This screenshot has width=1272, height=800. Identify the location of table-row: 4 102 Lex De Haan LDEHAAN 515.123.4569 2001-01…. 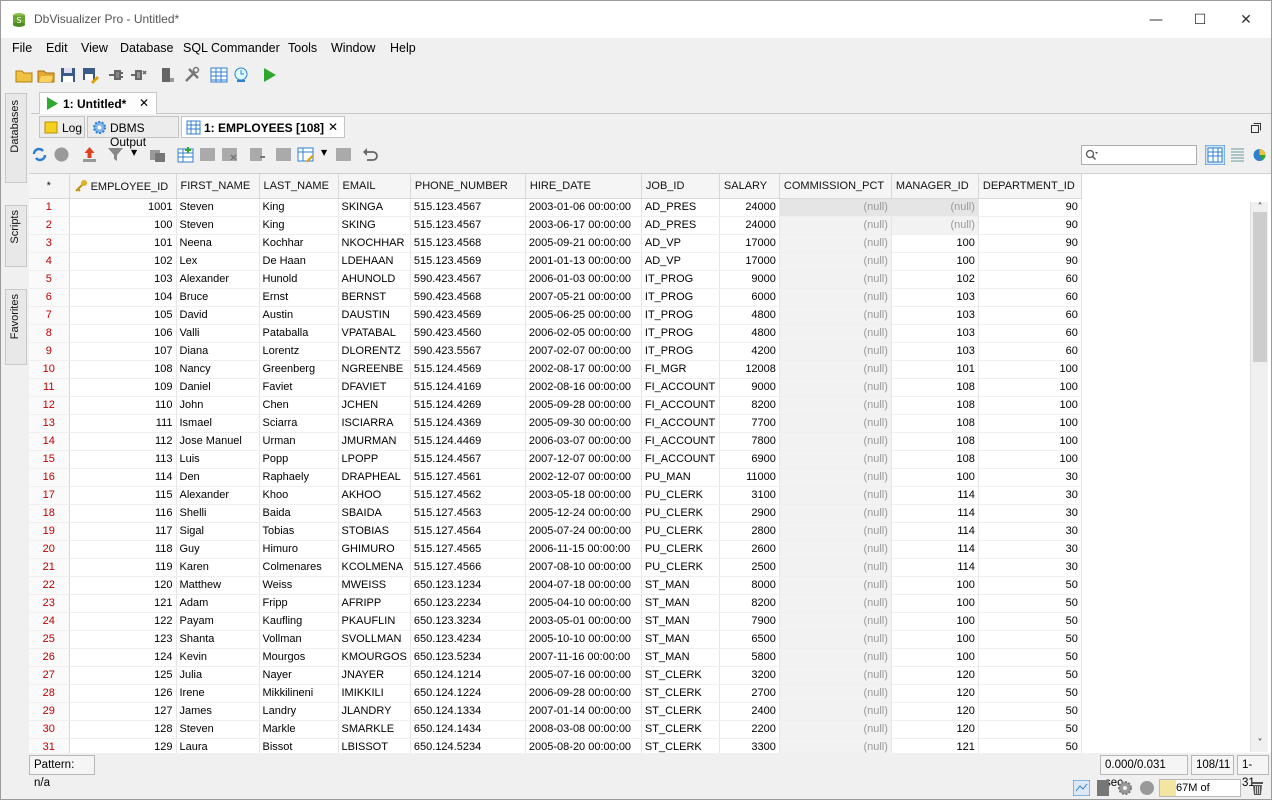
(555, 261).